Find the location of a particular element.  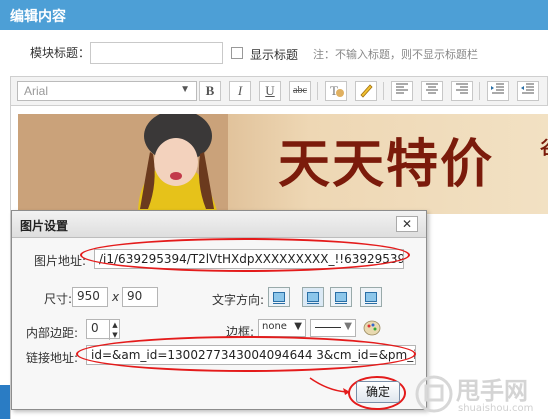

watermark-brand: 甩手网 is located at coordinates (492, 391).